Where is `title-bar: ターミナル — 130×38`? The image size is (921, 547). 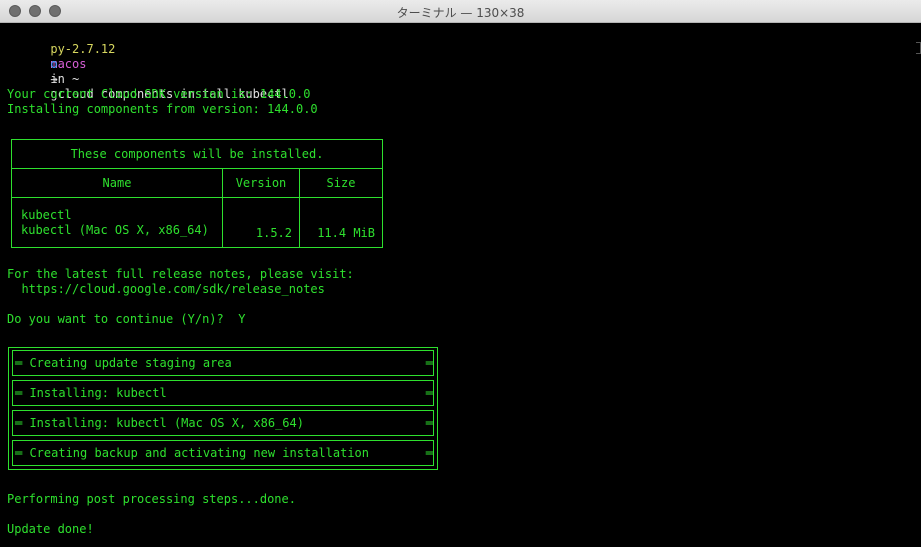
title-bar: ターミナル — 130×38 is located at coordinates (460, 11).